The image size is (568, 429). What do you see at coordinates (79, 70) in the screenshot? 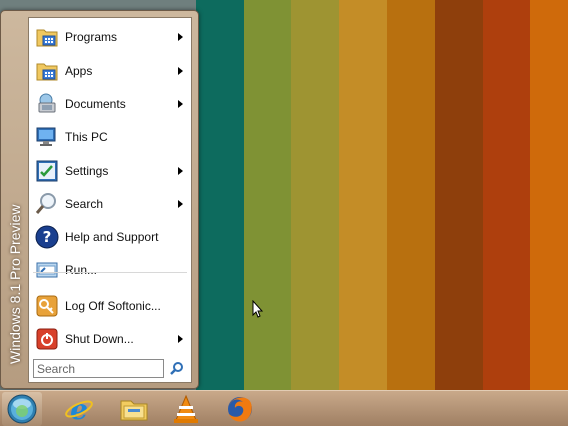
I see `menu-item-label: Apps` at bounding box center [79, 70].